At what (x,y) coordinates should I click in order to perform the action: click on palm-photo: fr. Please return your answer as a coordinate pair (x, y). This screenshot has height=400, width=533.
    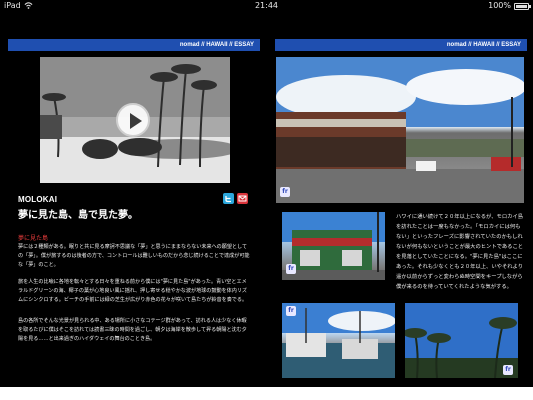
    Looking at the image, I should click on (461, 340).